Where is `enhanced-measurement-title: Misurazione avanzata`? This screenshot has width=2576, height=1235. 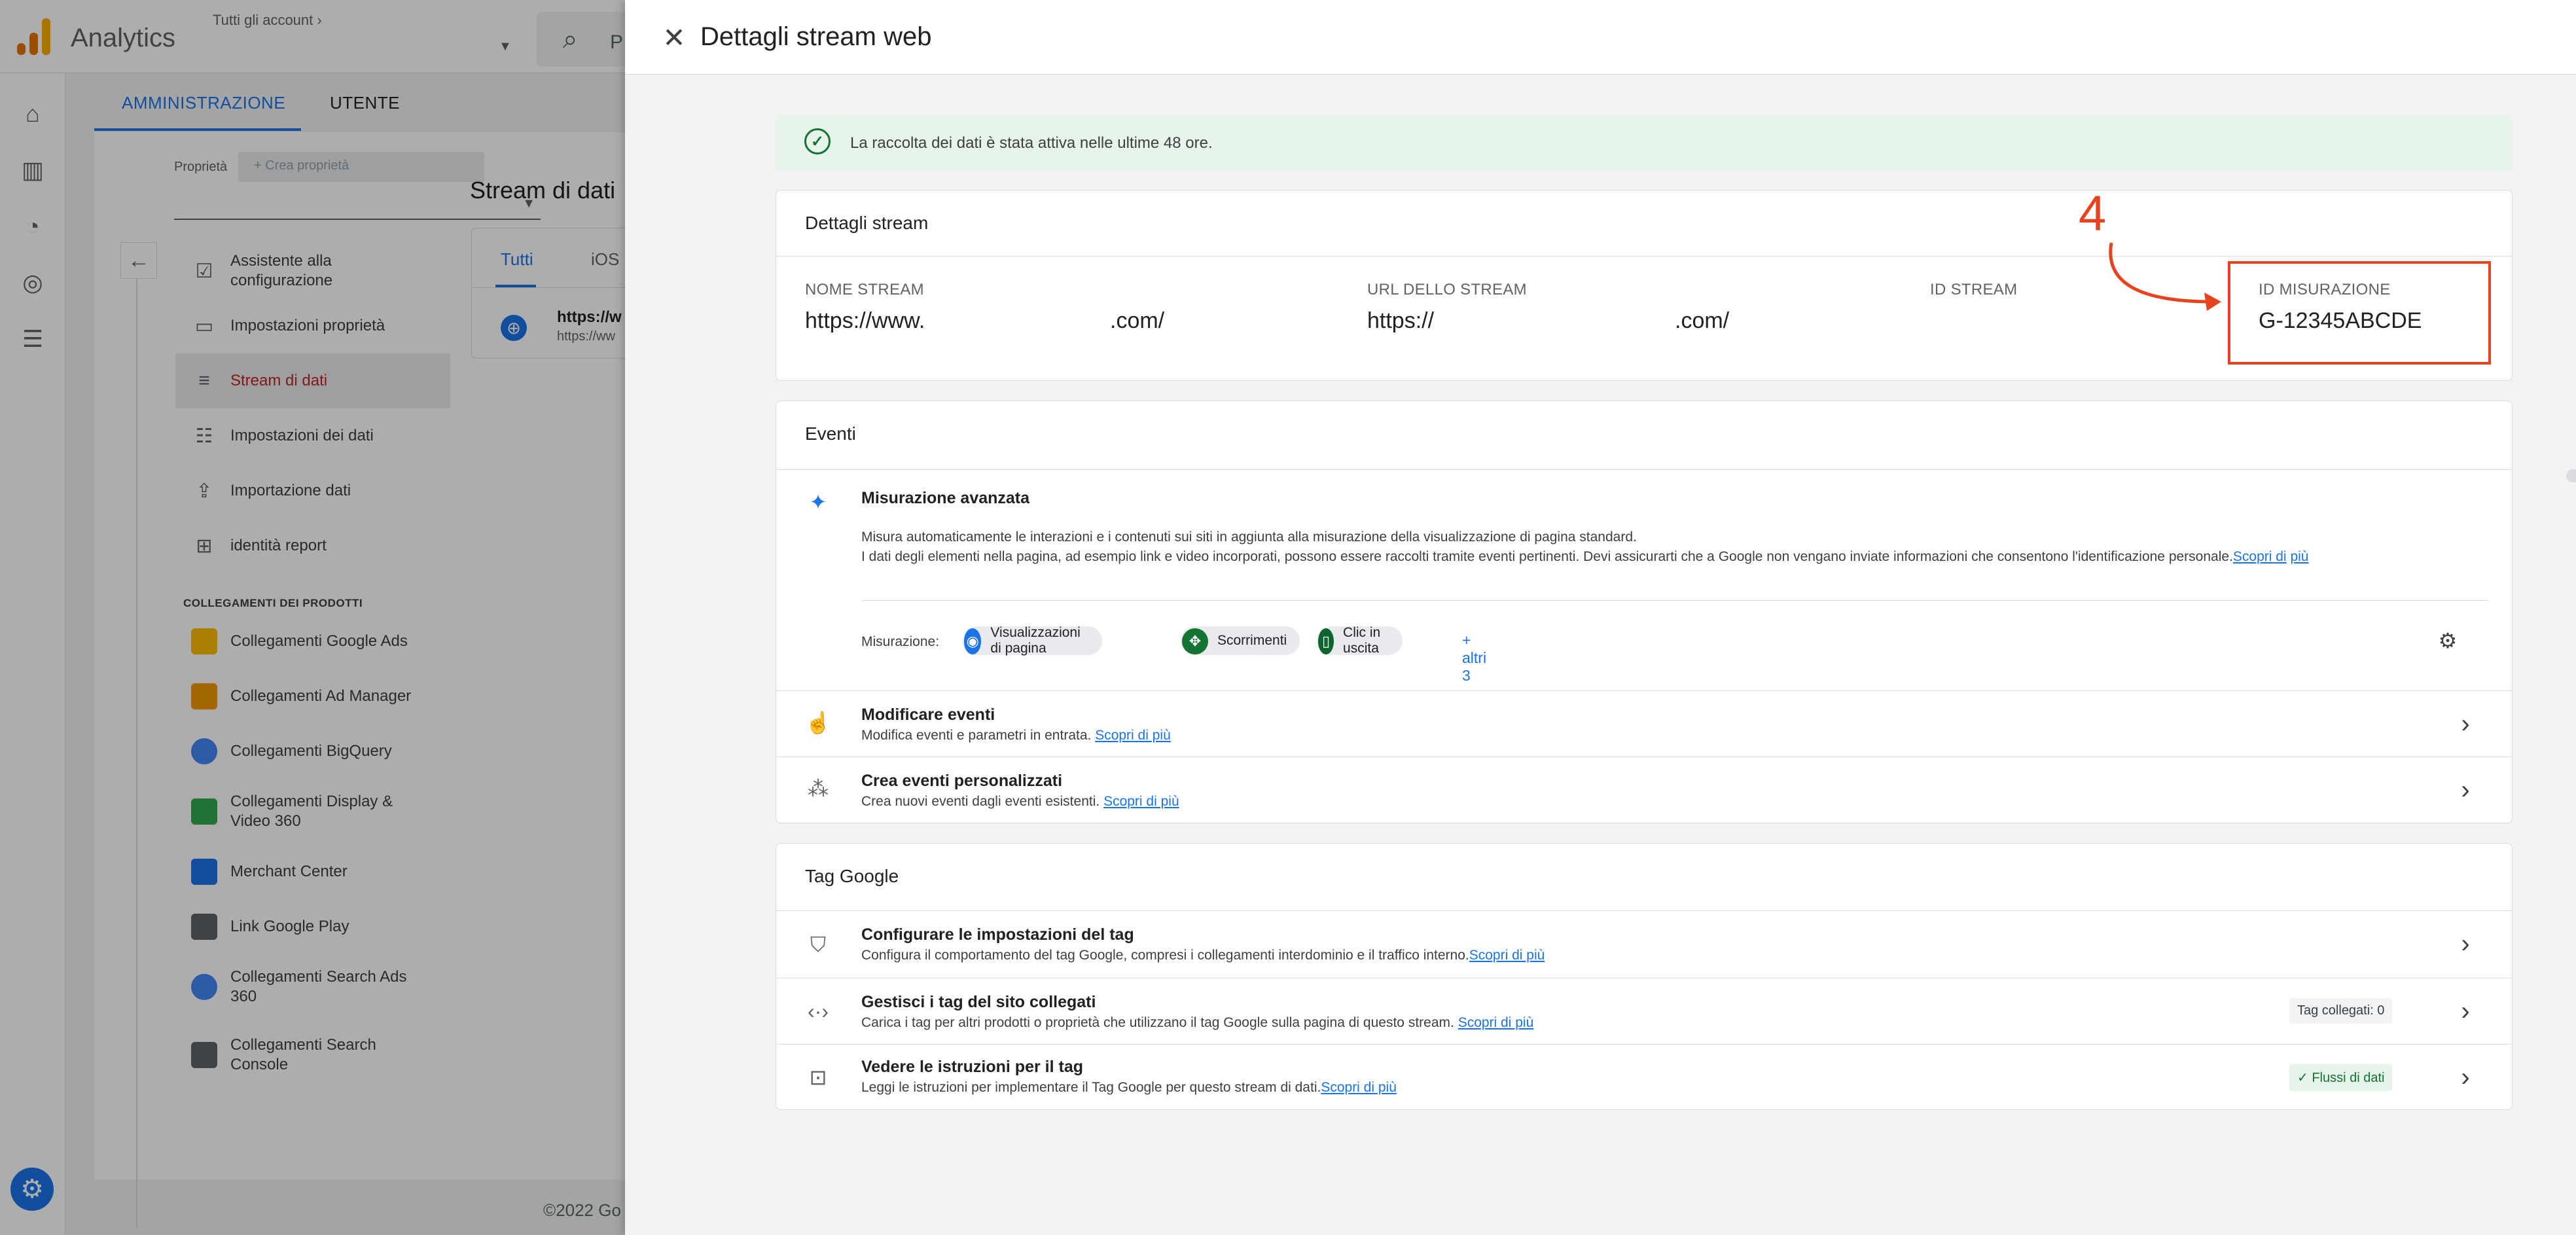 enhanced-measurement-title: Misurazione avanzata is located at coordinates (945, 498).